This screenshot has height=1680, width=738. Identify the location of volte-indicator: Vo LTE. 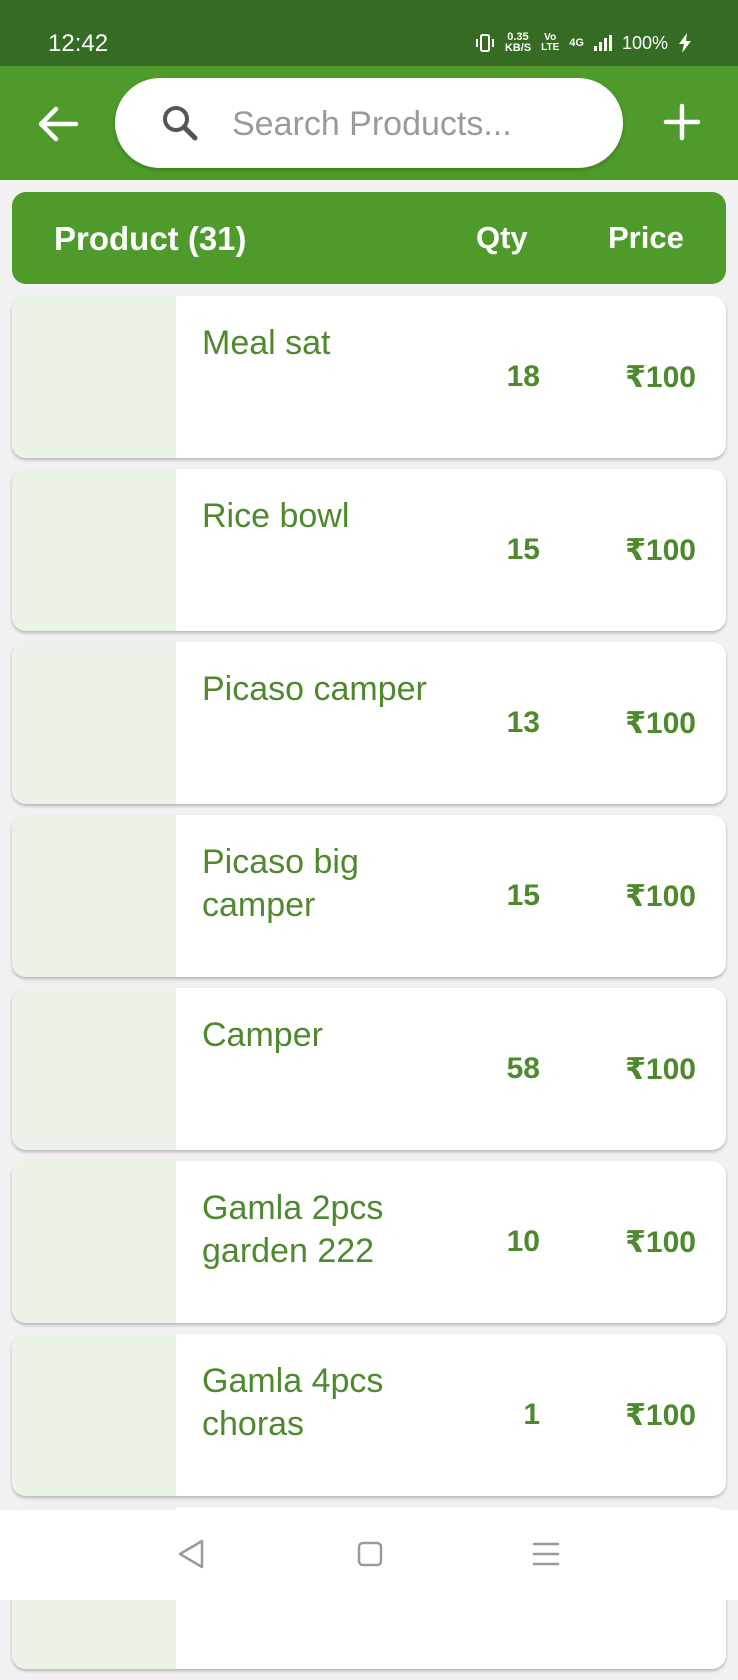
(550, 43).